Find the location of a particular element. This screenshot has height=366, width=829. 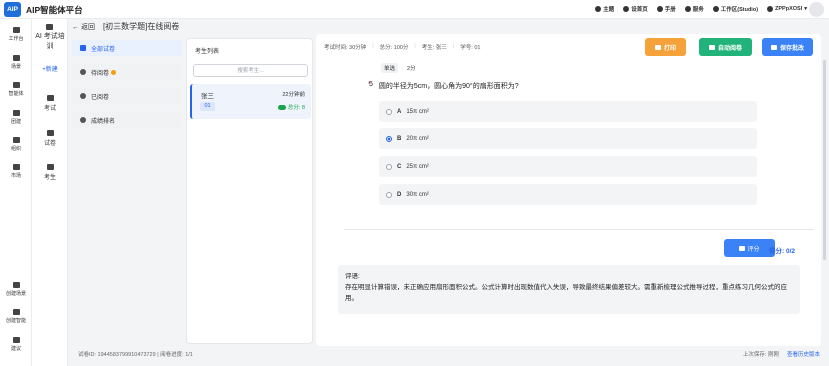

nav-workbench: 工作台 is located at coordinates (16, 34).